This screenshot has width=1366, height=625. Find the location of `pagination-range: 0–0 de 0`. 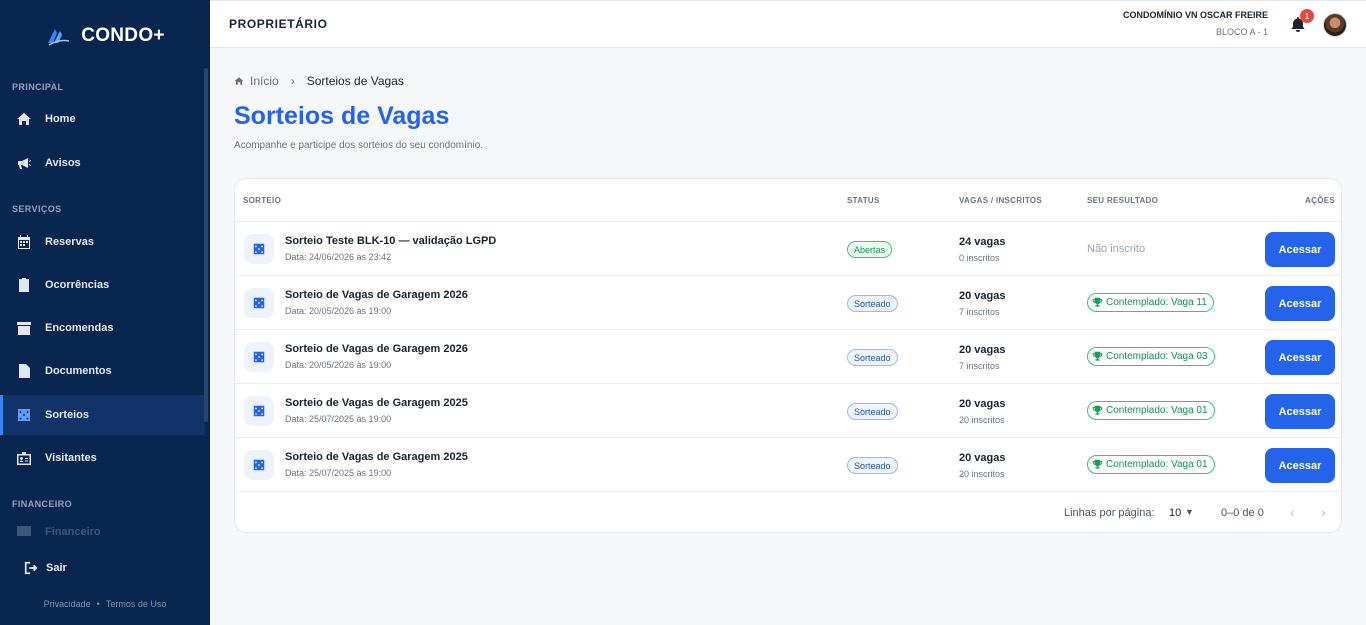

pagination-range: 0–0 de 0 is located at coordinates (1242, 513).